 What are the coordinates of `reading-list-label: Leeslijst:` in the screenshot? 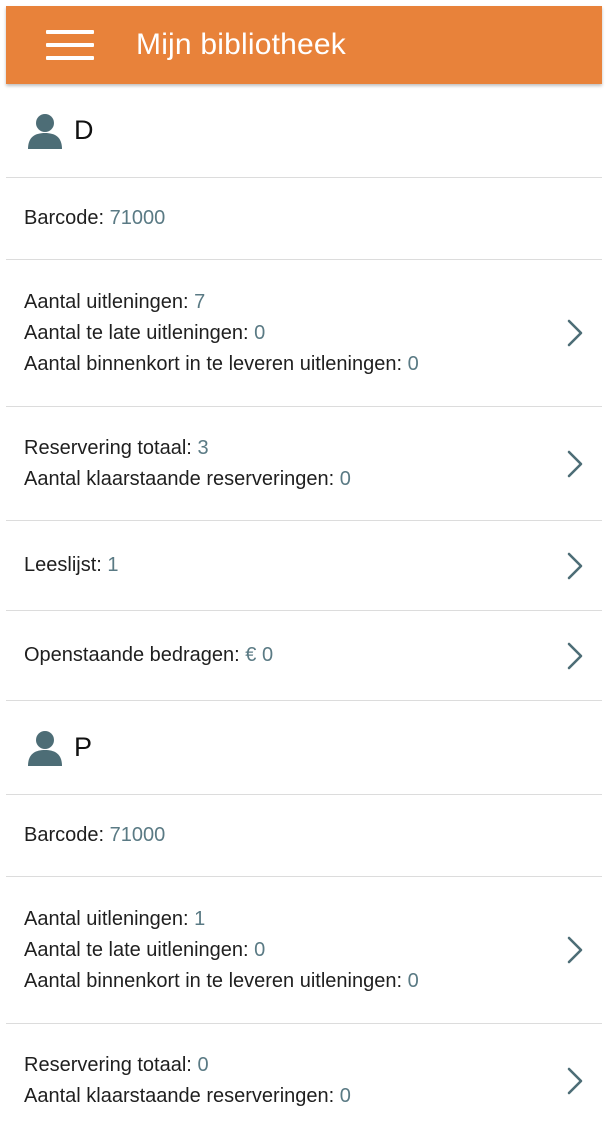 It's located at (63, 565).